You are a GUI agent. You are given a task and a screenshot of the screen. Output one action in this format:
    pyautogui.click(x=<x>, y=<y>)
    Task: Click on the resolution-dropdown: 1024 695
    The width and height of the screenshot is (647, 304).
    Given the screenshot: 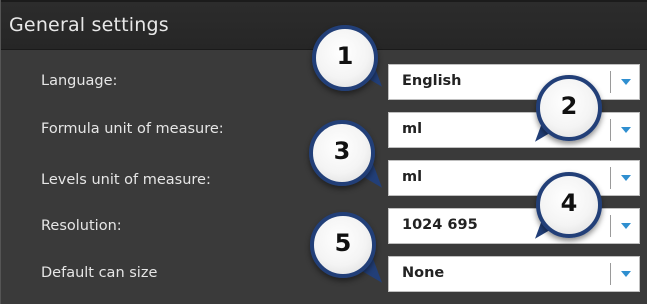 What is the action you would take?
    pyautogui.click(x=514, y=226)
    